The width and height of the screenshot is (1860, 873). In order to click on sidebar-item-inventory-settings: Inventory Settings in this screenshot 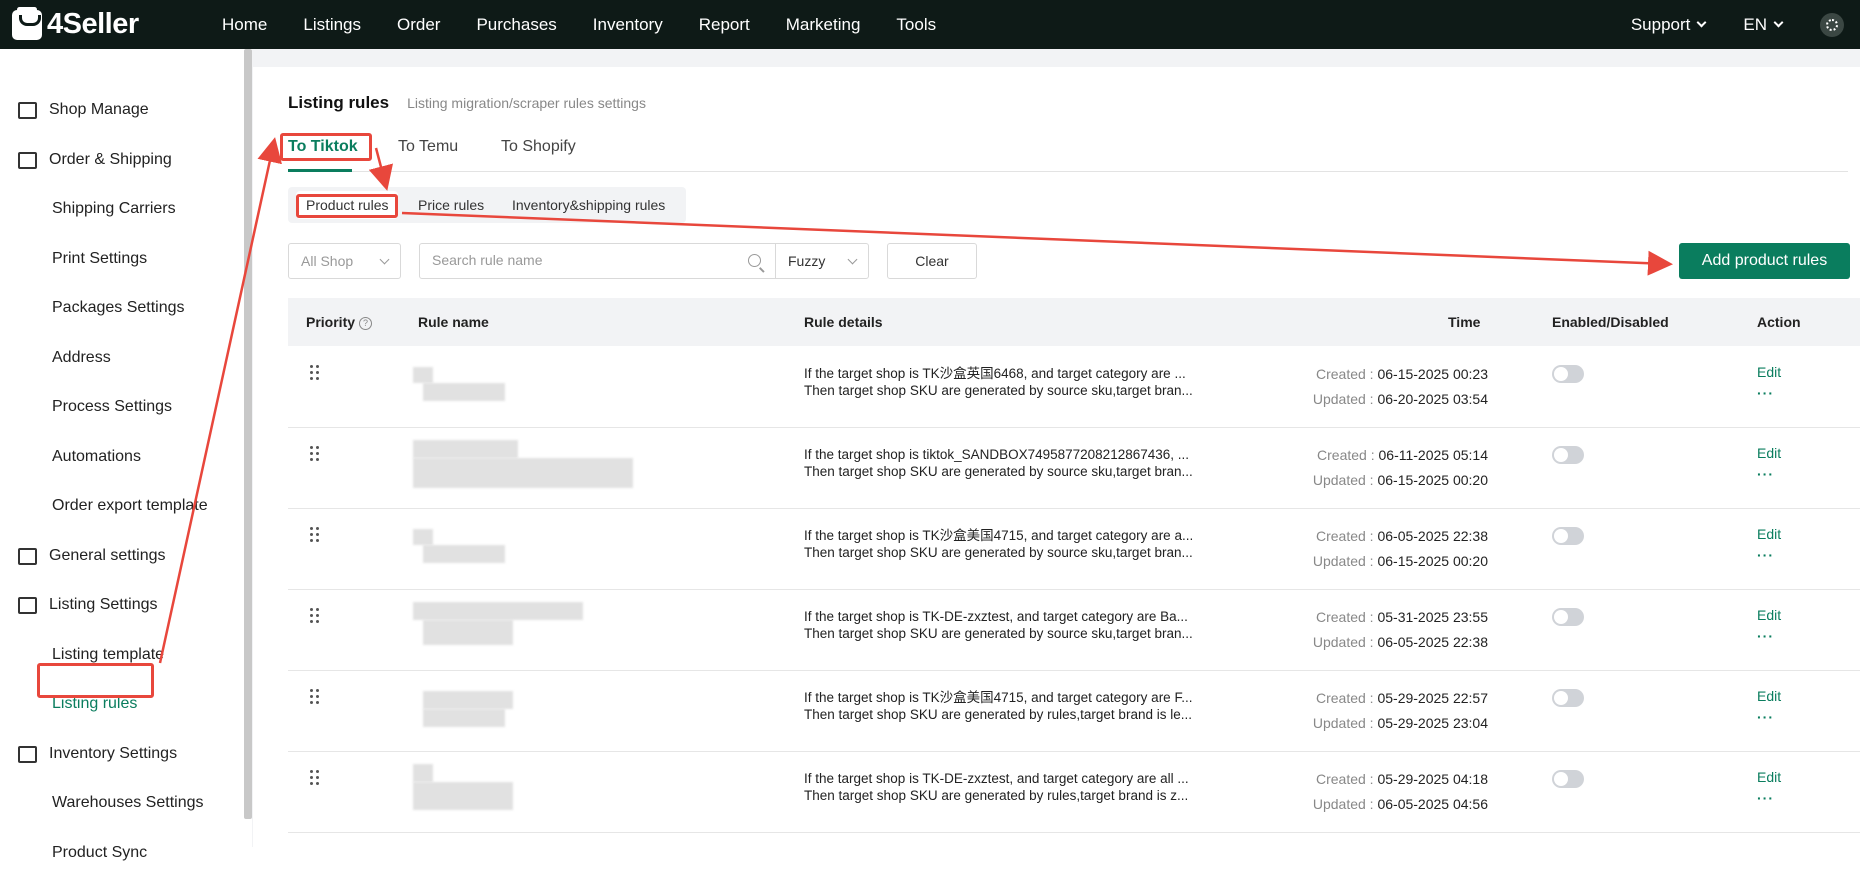, I will do `click(88, 754)`.